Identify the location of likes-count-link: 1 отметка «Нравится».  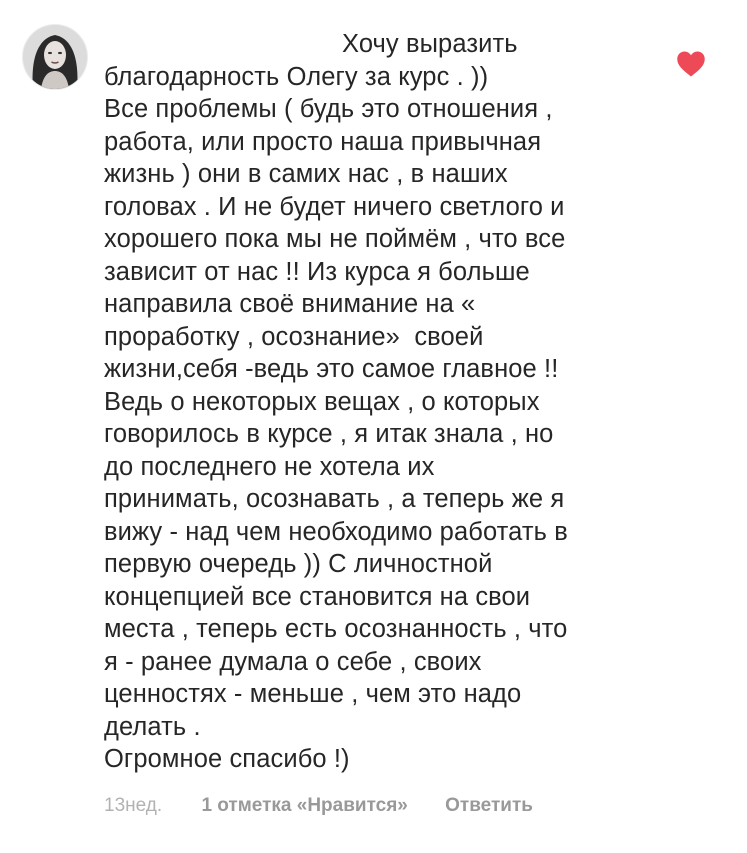
(304, 806).